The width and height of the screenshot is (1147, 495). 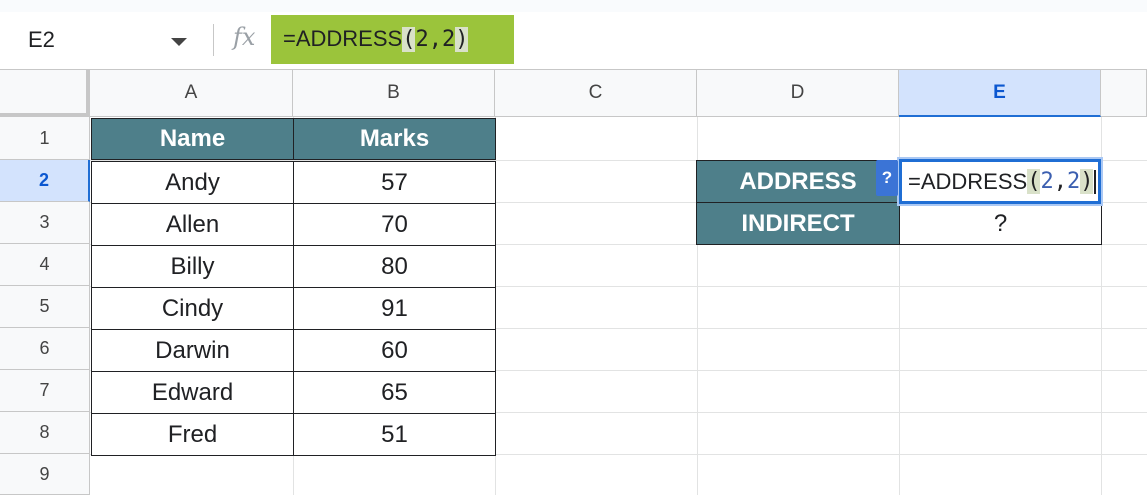 I want to click on address-label-cell: ADDRESS, so click(x=798, y=181).